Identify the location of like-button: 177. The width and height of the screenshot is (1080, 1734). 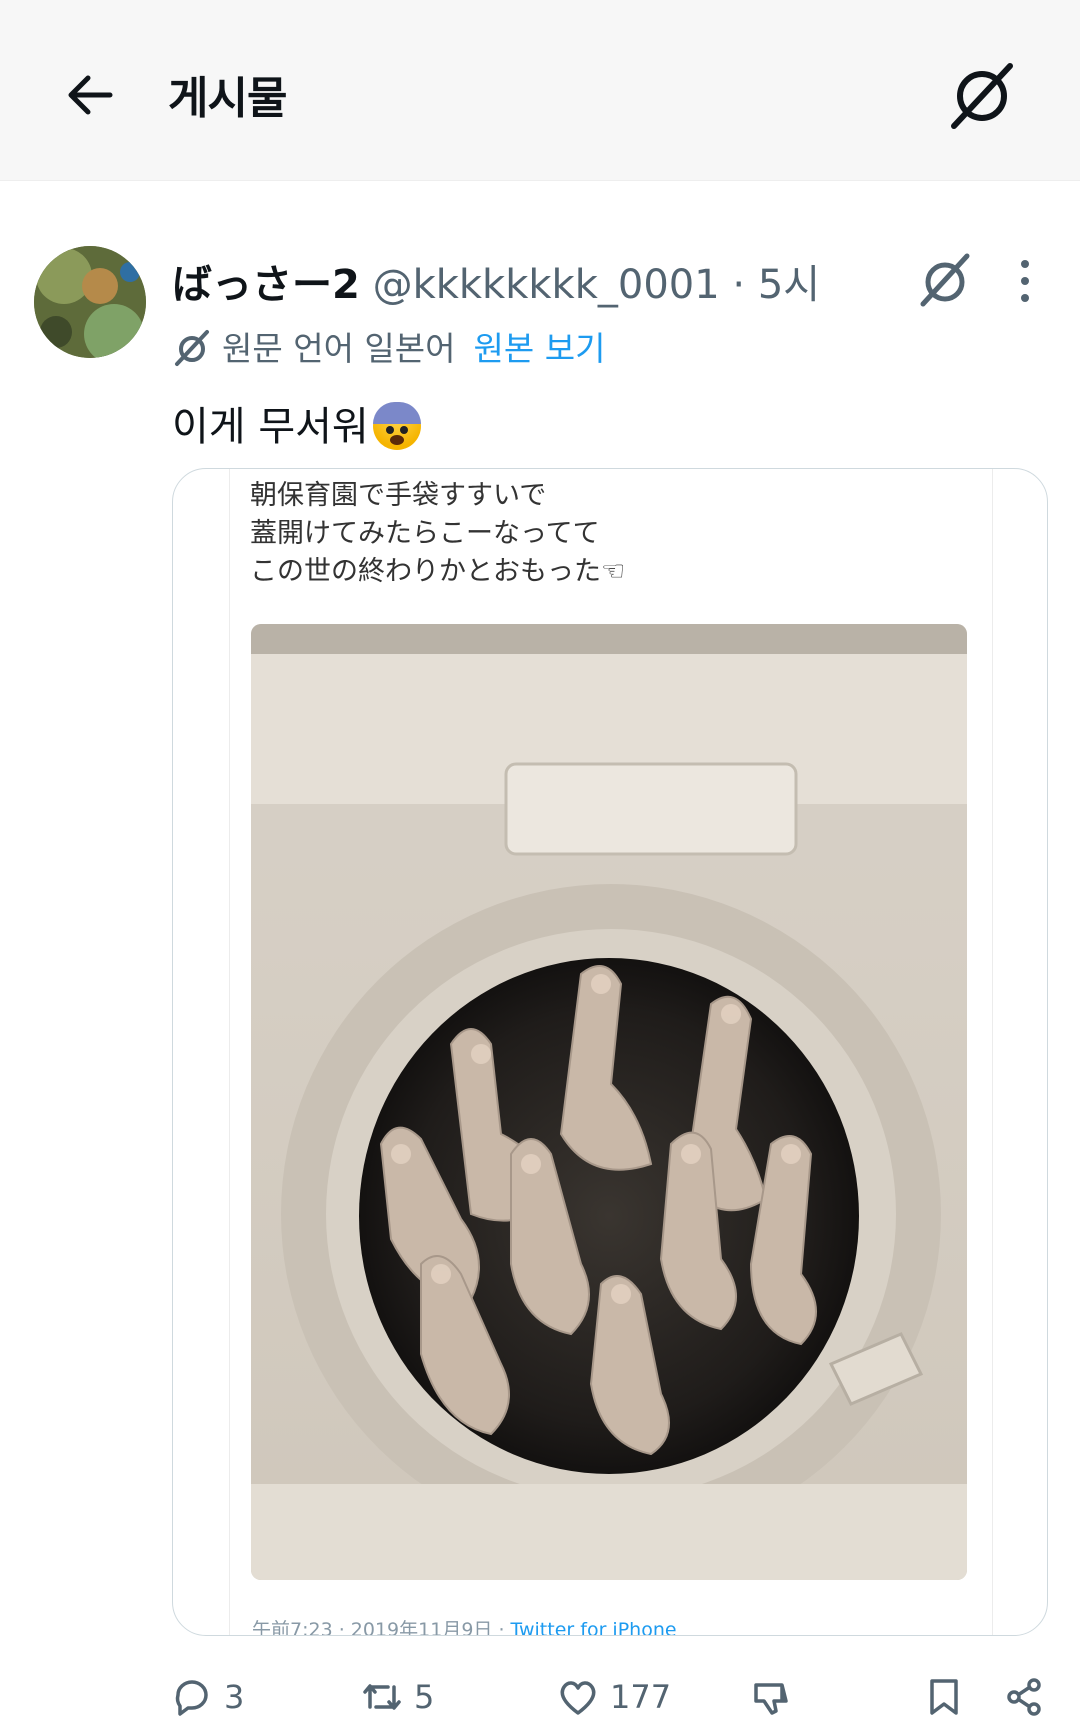
(613, 1697).